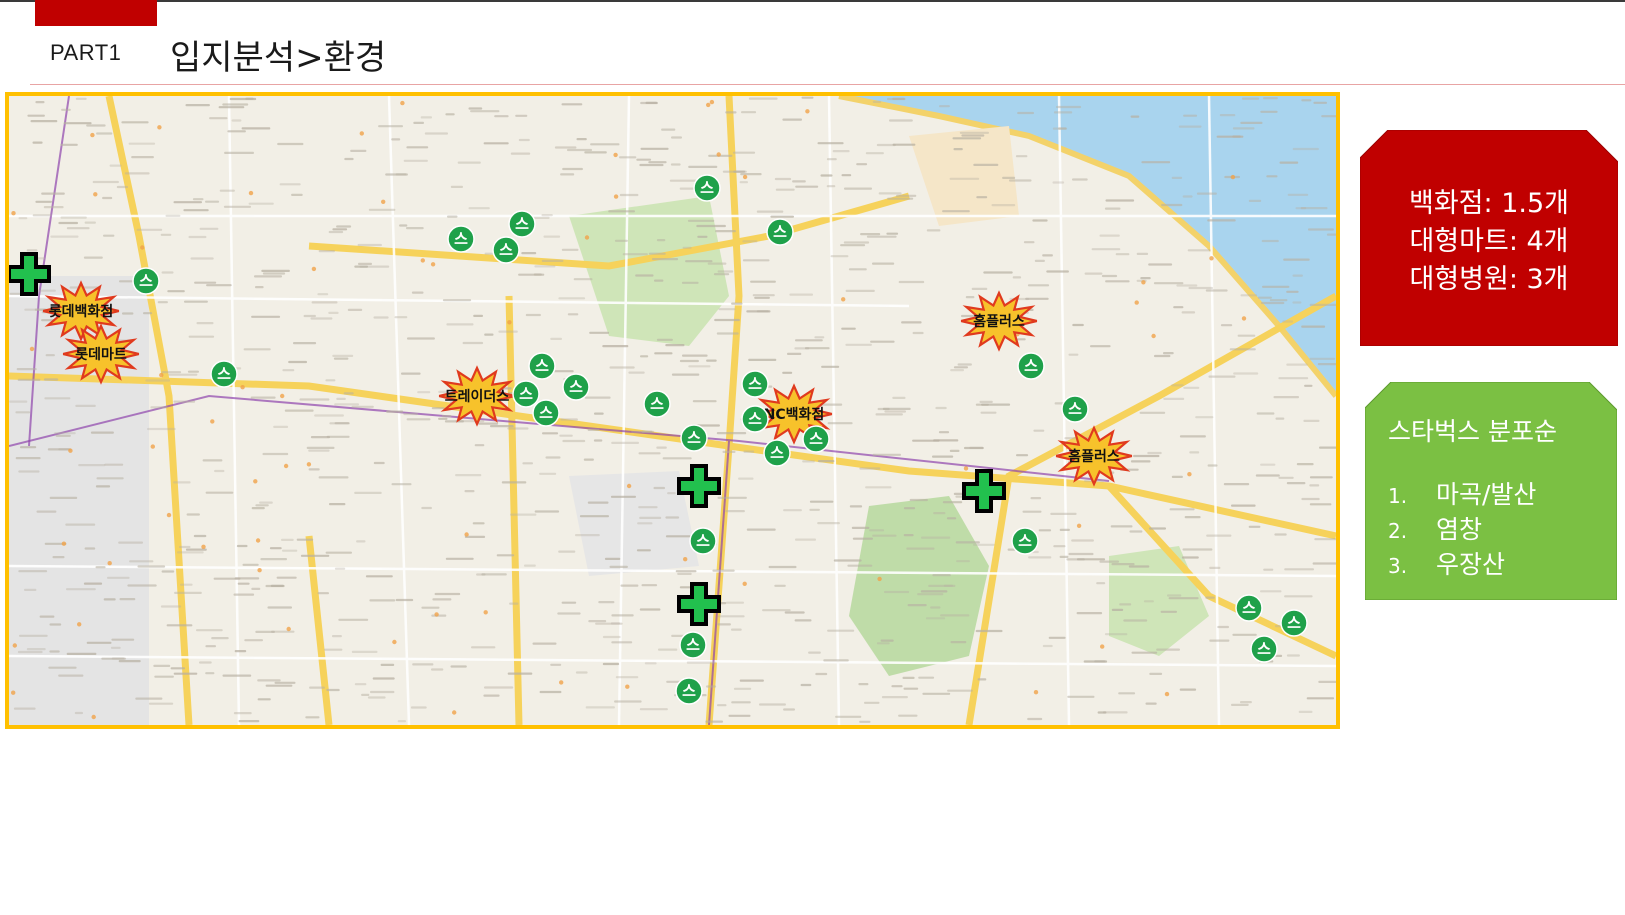 The height and width of the screenshot is (915, 1625). I want to click on summary-marts: 대형마트: 4개, so click(1489, 241).